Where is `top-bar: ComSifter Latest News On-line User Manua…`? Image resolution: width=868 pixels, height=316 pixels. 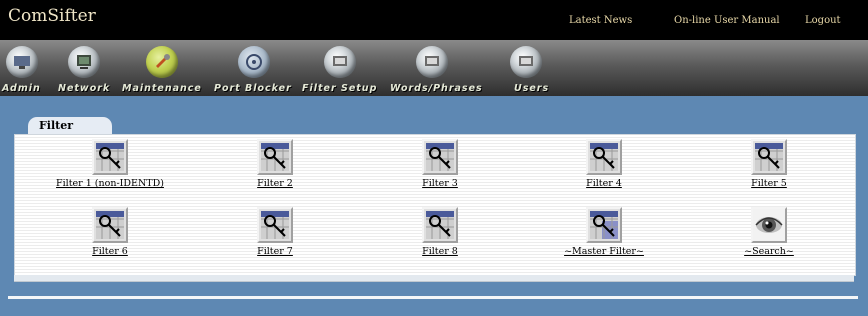
top-bar: ComSifter Latest News On-line User Manua… is located at coordinates (434, 20).